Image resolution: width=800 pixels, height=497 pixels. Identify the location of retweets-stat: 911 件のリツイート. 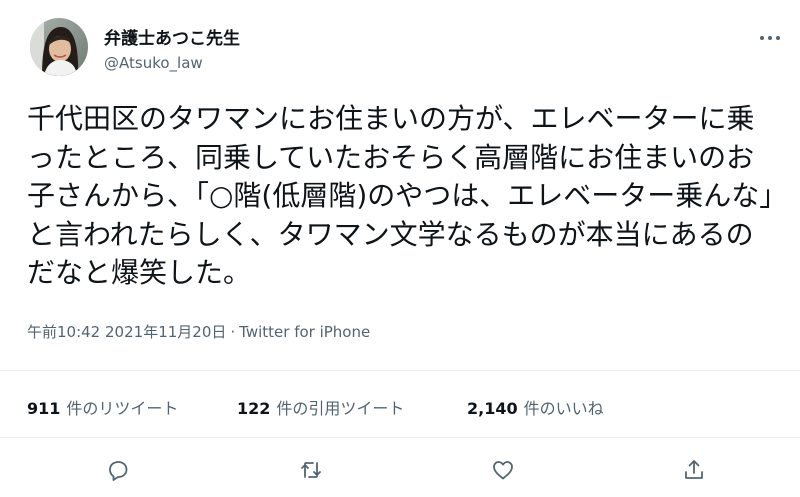
(102, 407).